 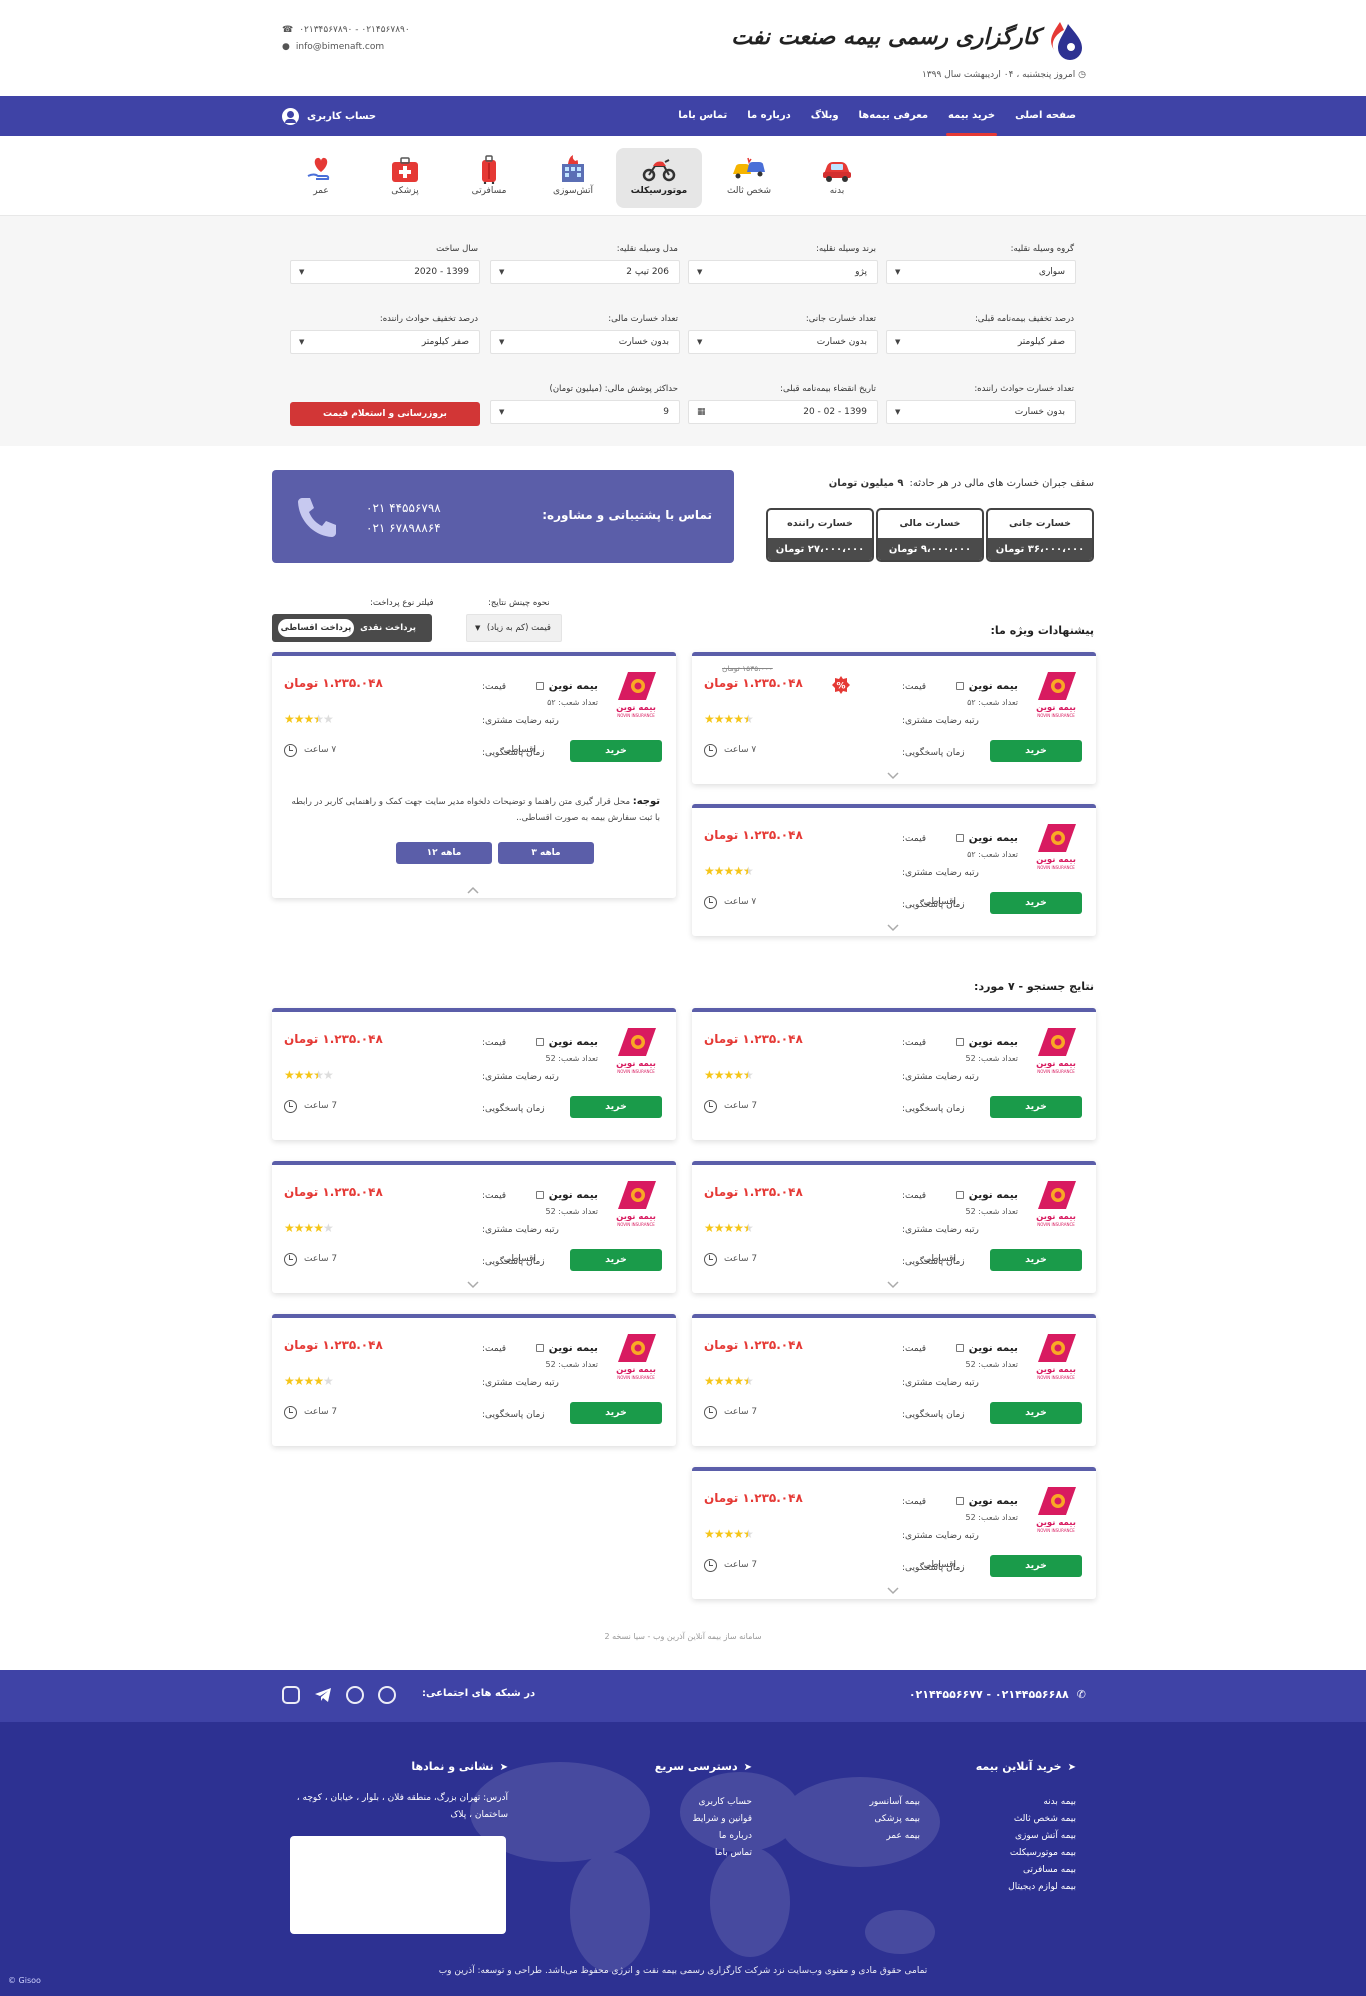 I want to click on footer-link: بیمه موتورسیکلت, so click(x=1042, y=1853).